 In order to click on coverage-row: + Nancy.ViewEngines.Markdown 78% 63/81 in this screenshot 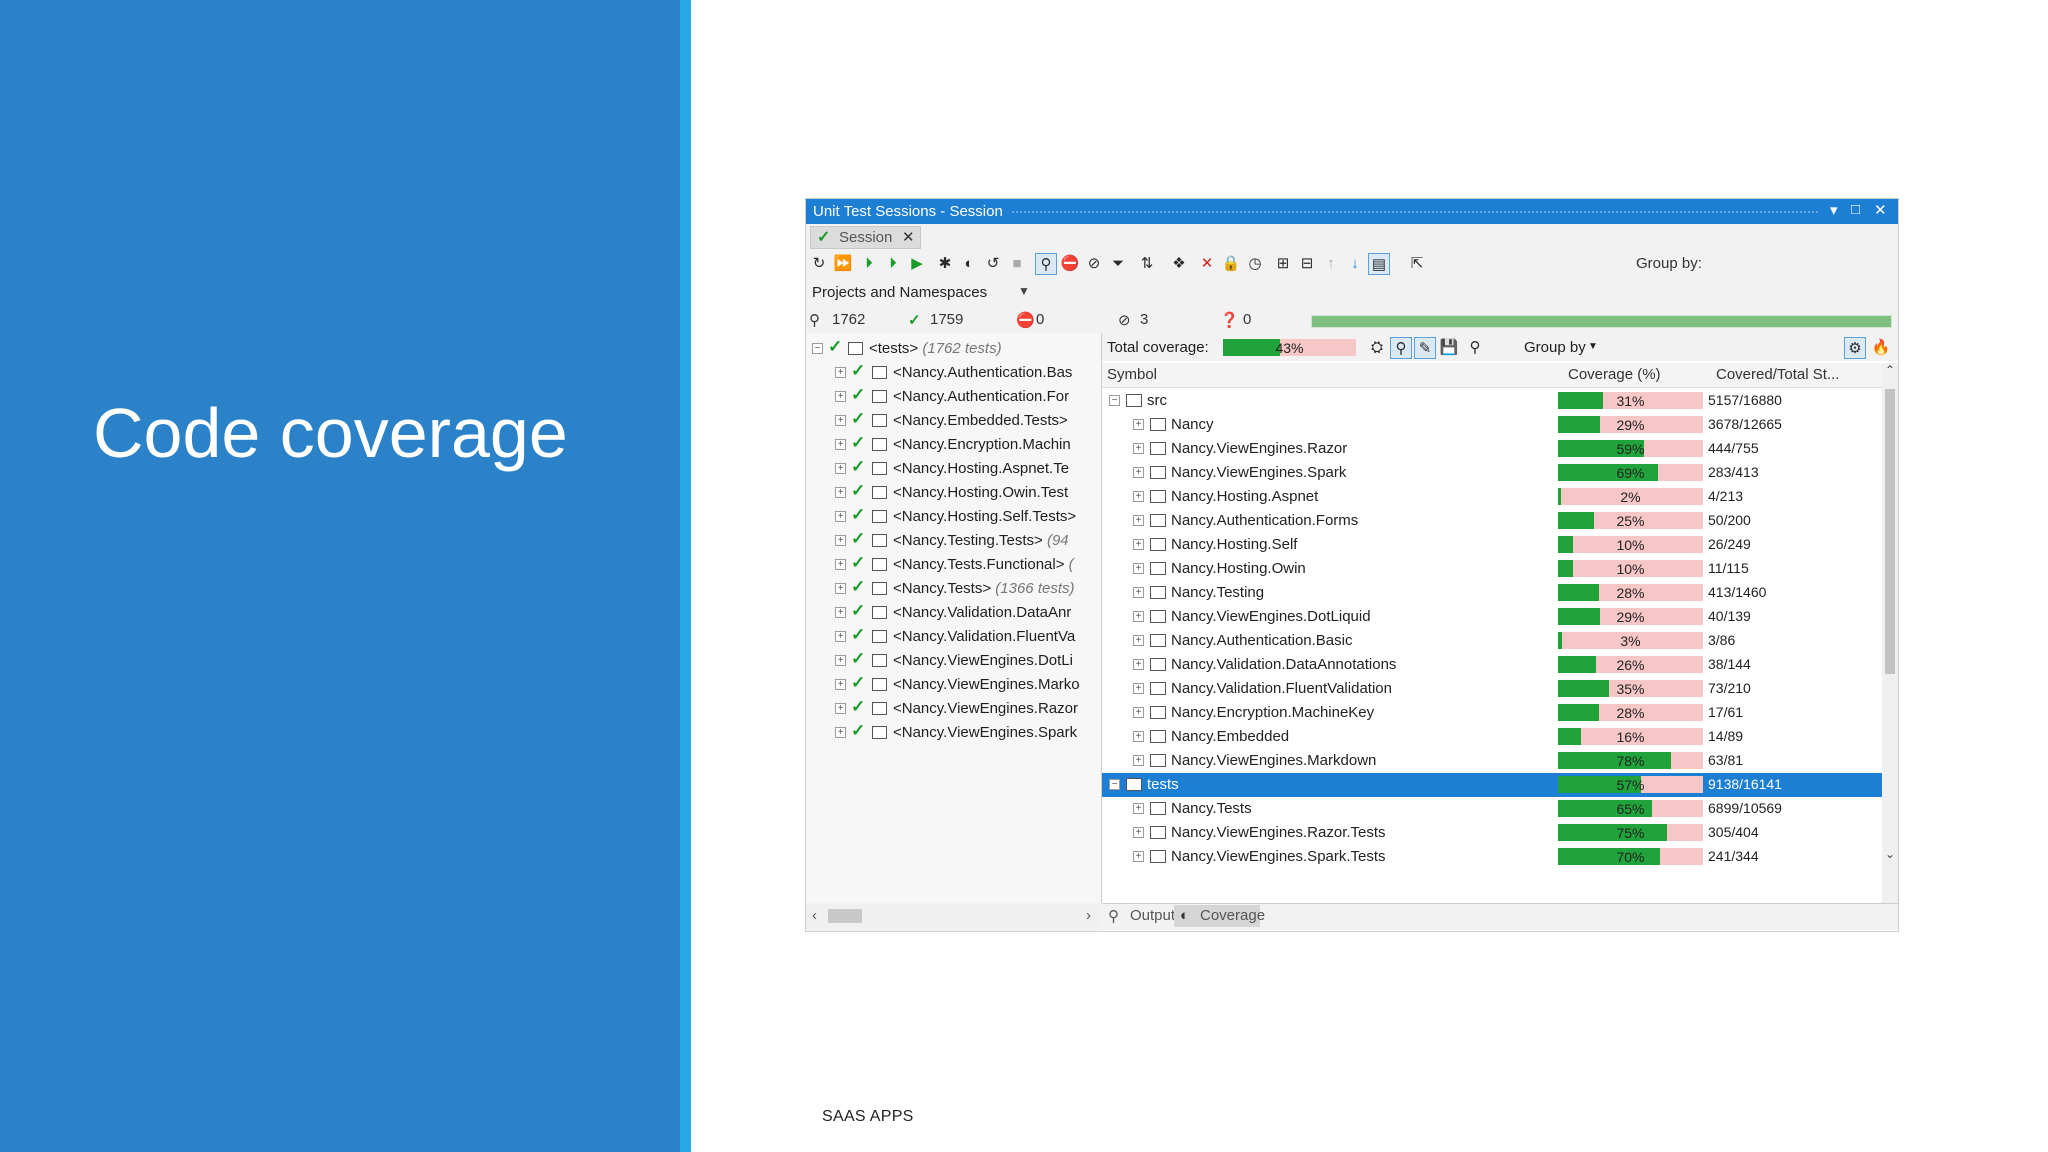, I will do `click(1492, 761)`.